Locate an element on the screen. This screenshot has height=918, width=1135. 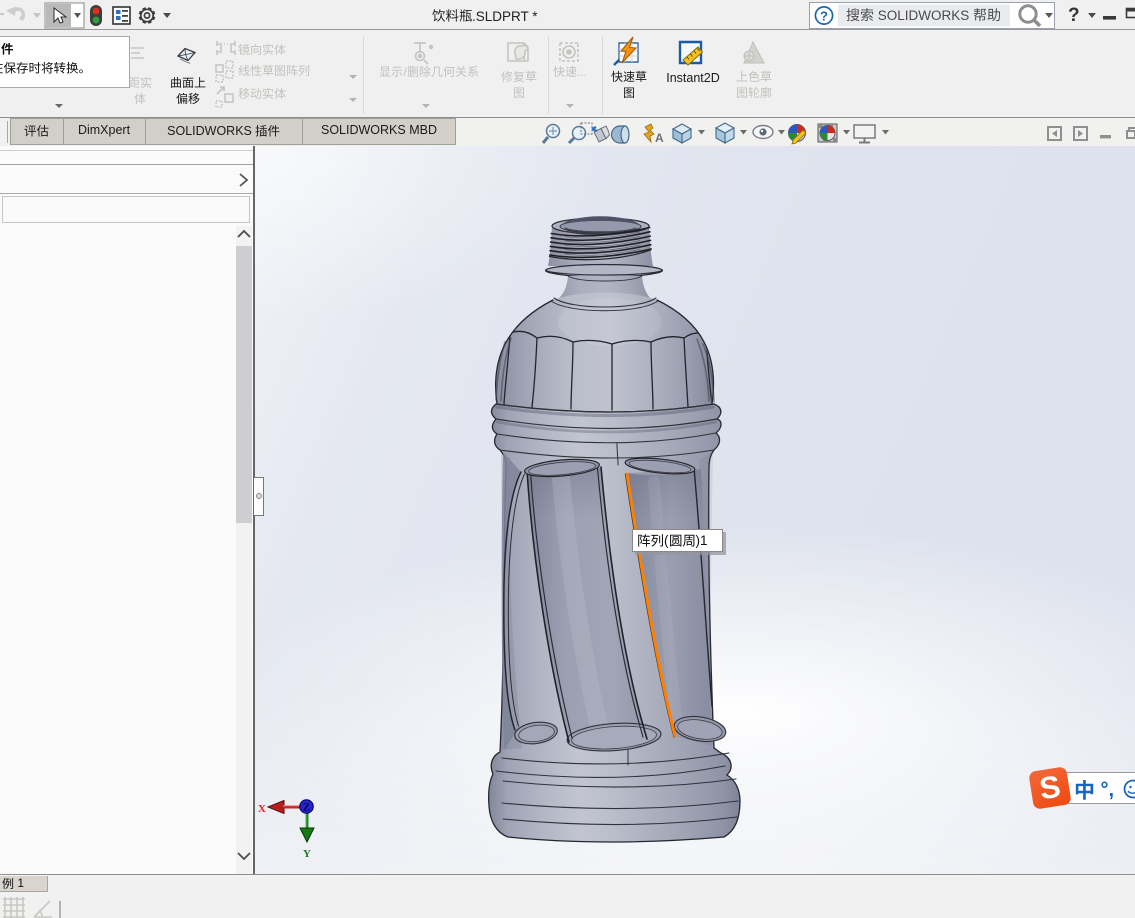
svg-text: Z is located at coordinates (306, 808).